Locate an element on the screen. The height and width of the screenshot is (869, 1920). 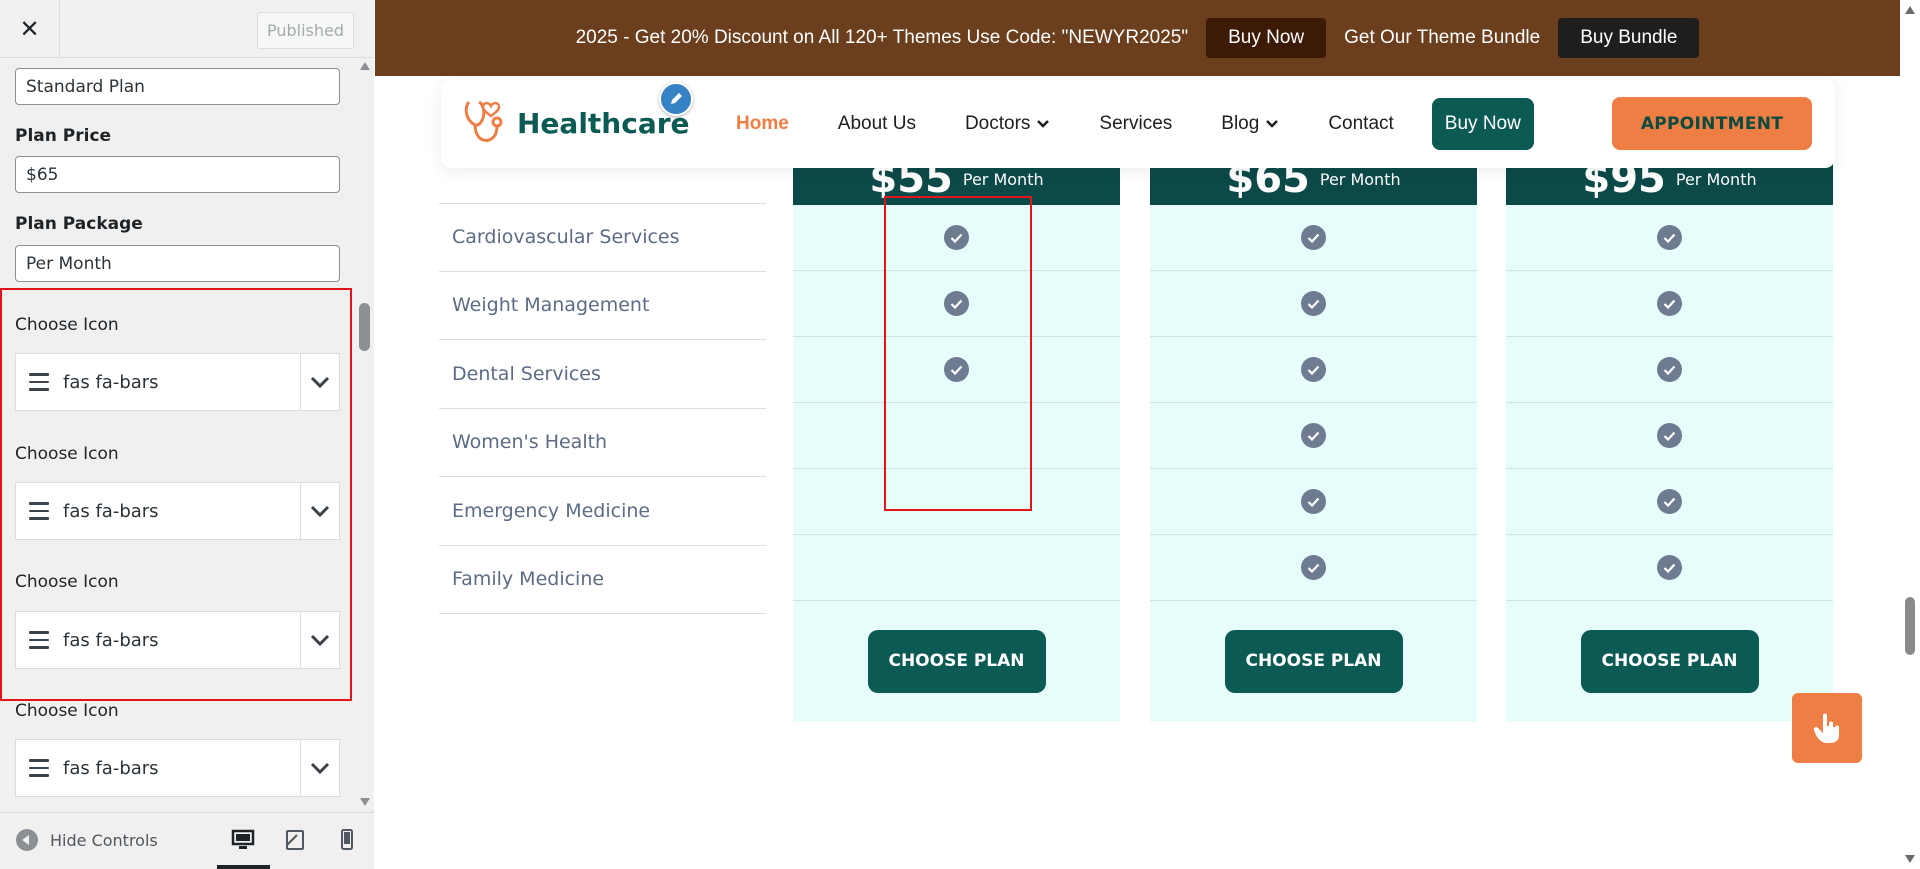
feature-row: Dental Services is located at coordinates (602, 374).